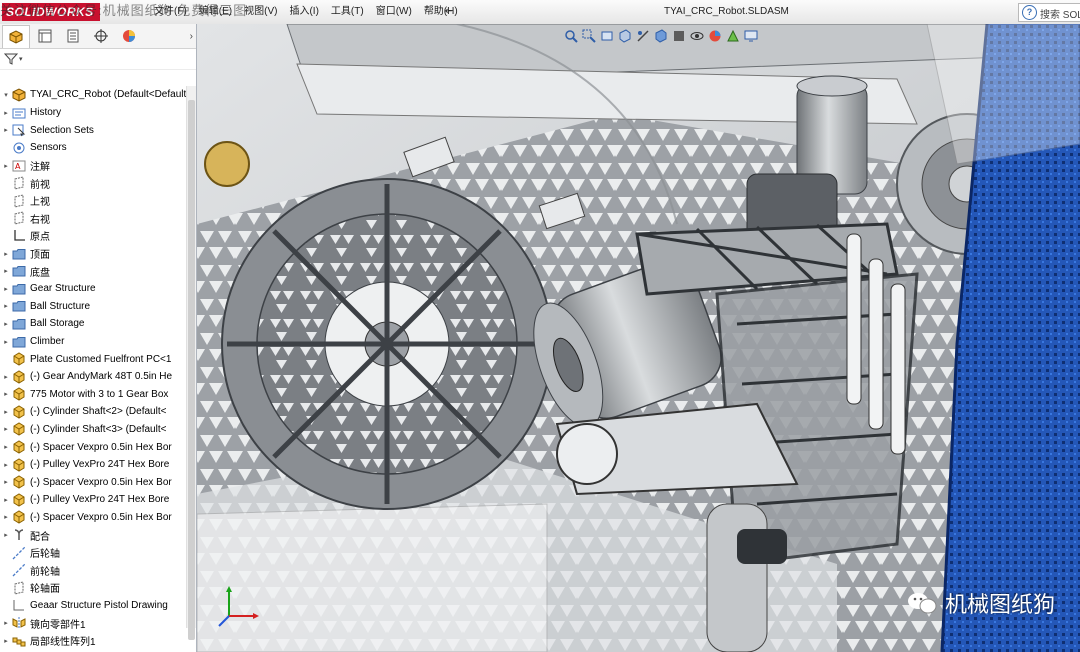 Image resolution: width=1080 pixels, height=652 pixels. What do you see at coordinates (441, 12) in the screenshot?
I see `menu-help: 帮助(H)` at bounding box center [441, 12].